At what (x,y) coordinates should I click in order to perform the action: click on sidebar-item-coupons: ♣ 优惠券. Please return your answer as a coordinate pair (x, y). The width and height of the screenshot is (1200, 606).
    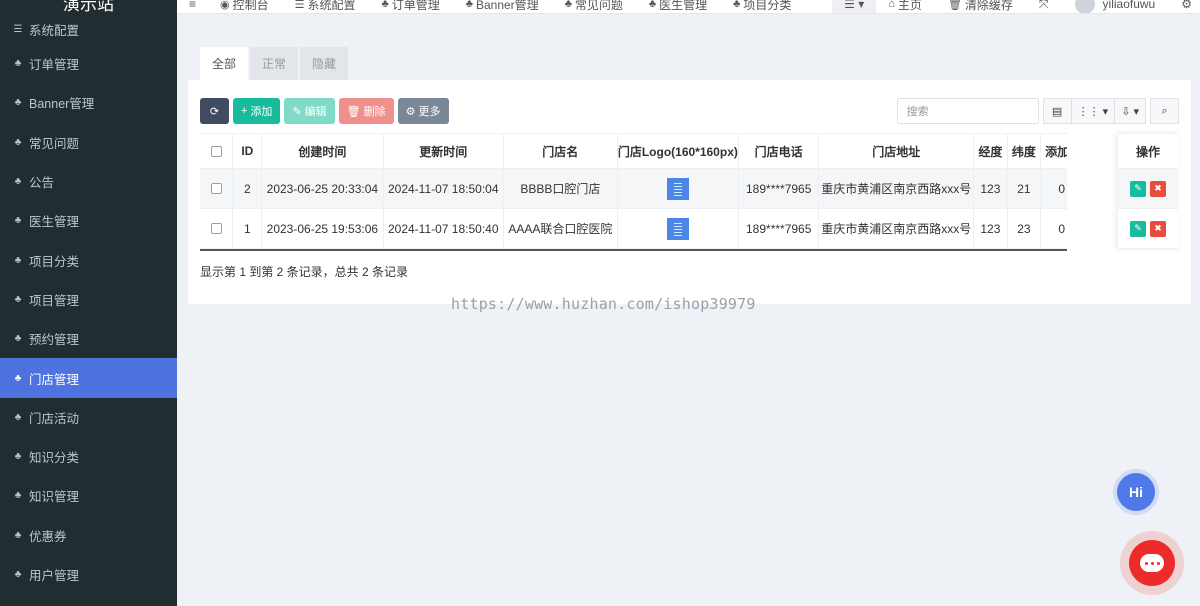
    Looking at the image, I should click on (88, 535).